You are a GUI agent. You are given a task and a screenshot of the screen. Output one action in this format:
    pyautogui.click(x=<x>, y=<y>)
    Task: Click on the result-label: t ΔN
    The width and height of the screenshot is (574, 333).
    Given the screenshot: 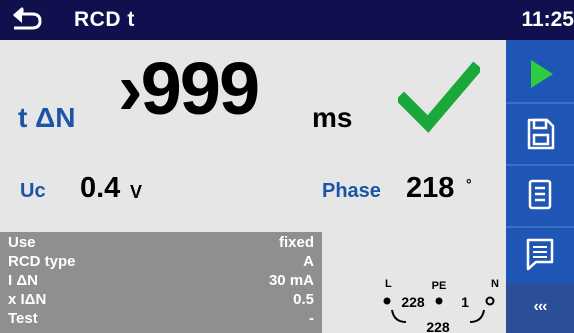 What is the action you would take?
    pyautogui.click(x=47, y=117)
    